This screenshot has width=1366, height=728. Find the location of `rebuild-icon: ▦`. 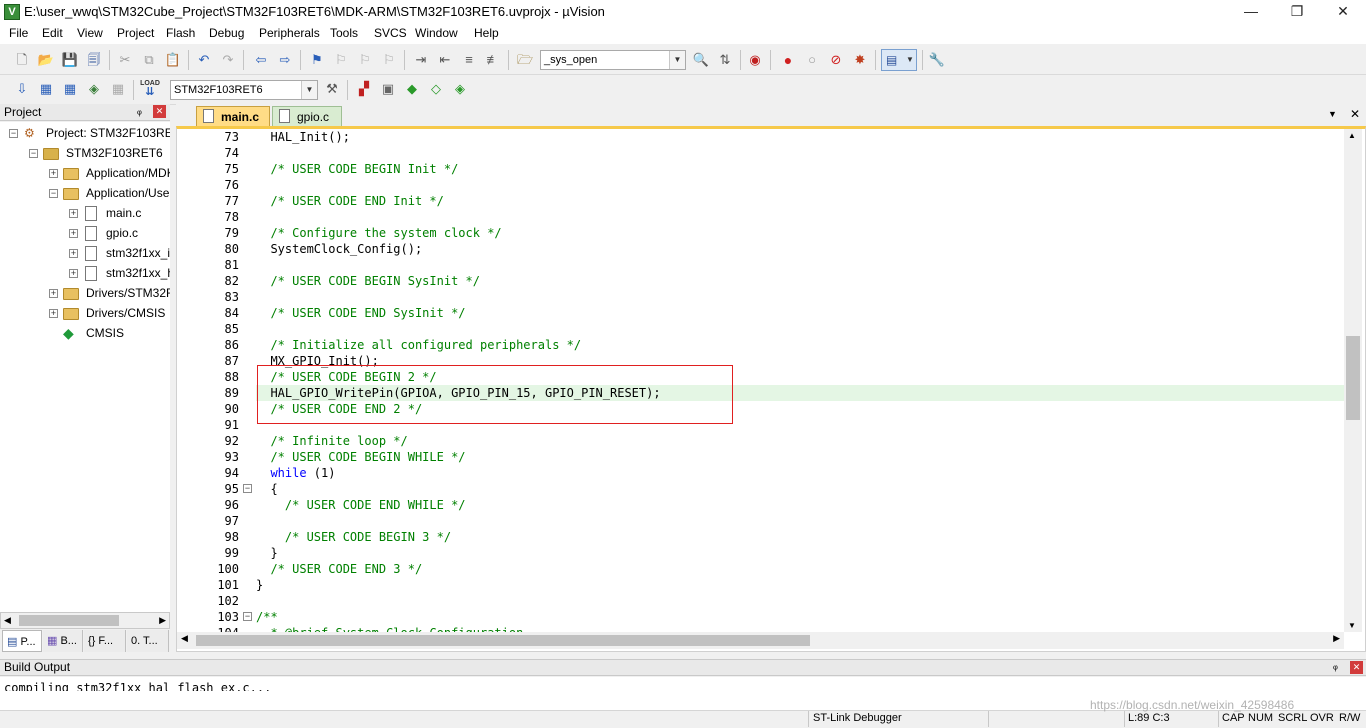

rebuild-icon: ▦ is located at coordinates (70, 89).